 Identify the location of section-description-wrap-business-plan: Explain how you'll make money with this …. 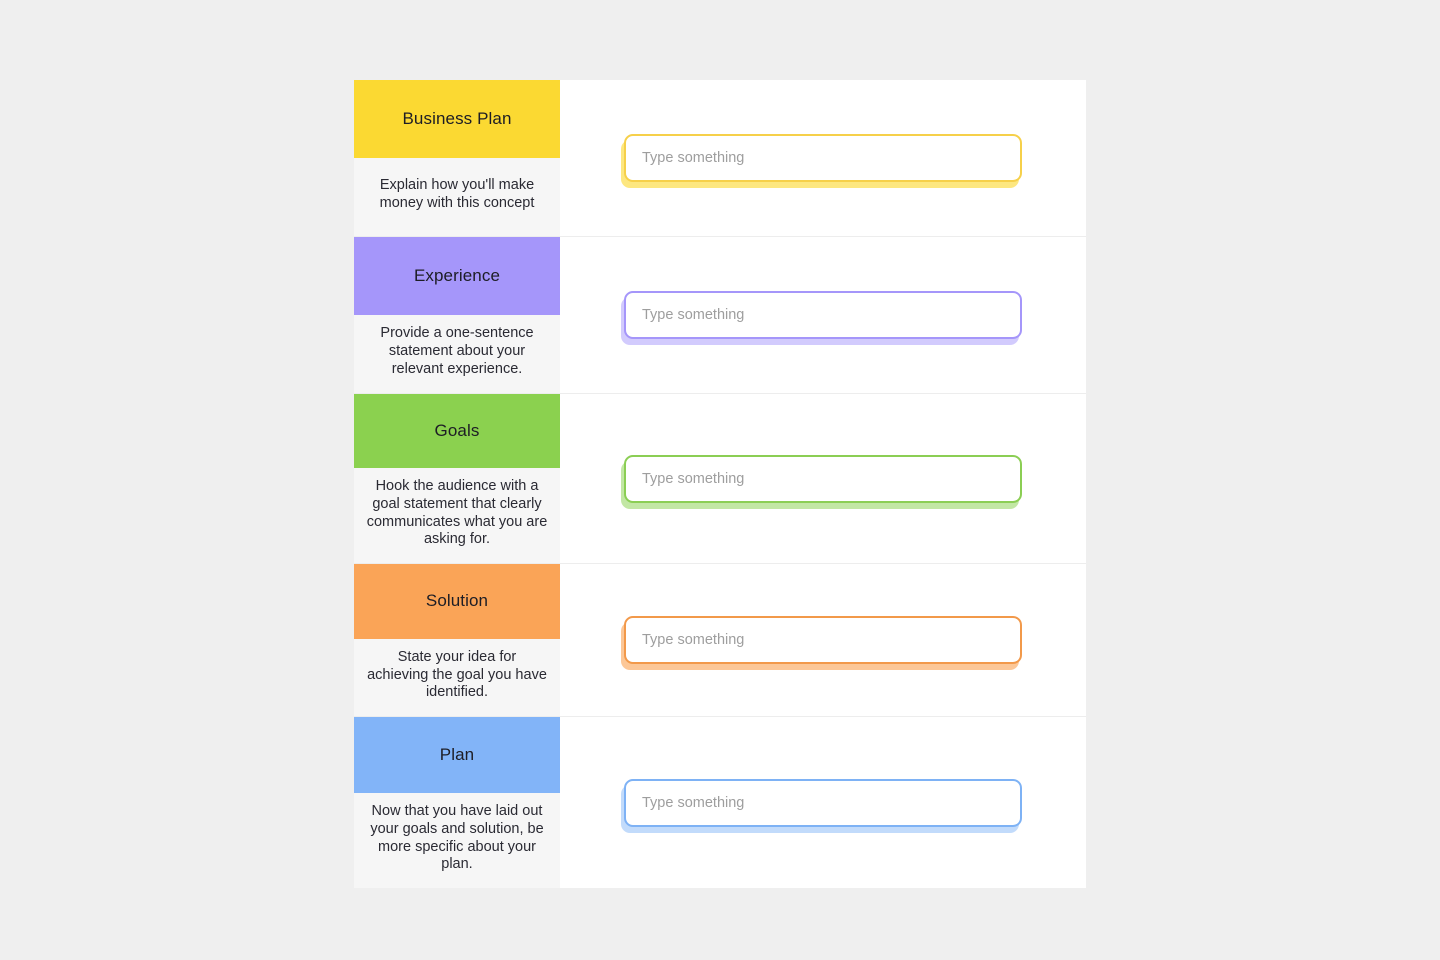
(457, 197).